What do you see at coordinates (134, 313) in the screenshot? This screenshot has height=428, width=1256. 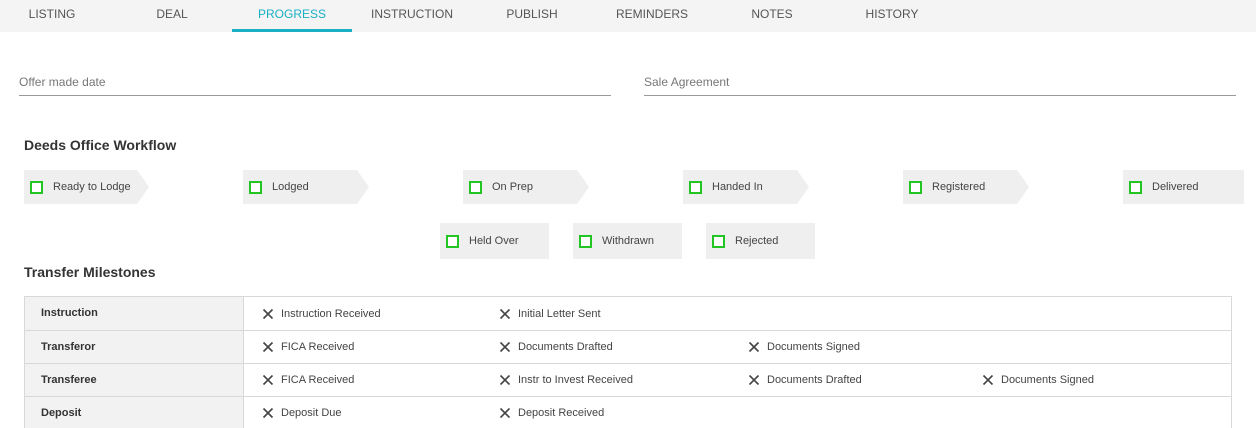 I see `row-header: Instruction` at bounding box center [134, 313].